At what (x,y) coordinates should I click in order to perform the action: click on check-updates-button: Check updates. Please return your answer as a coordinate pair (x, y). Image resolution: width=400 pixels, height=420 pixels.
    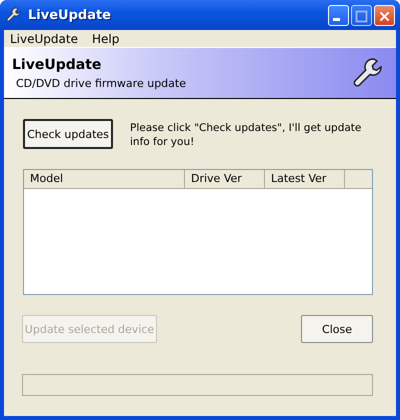
    Looking at the image, I should click on (68, 134).